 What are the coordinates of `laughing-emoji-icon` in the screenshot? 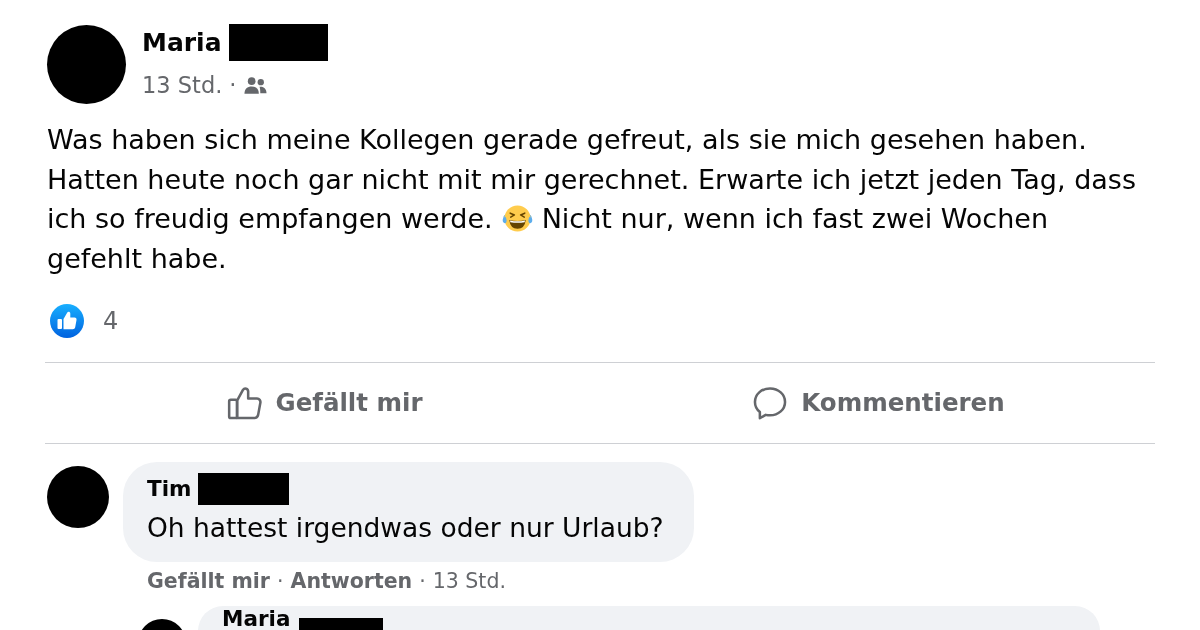 It's located at (517, 218).